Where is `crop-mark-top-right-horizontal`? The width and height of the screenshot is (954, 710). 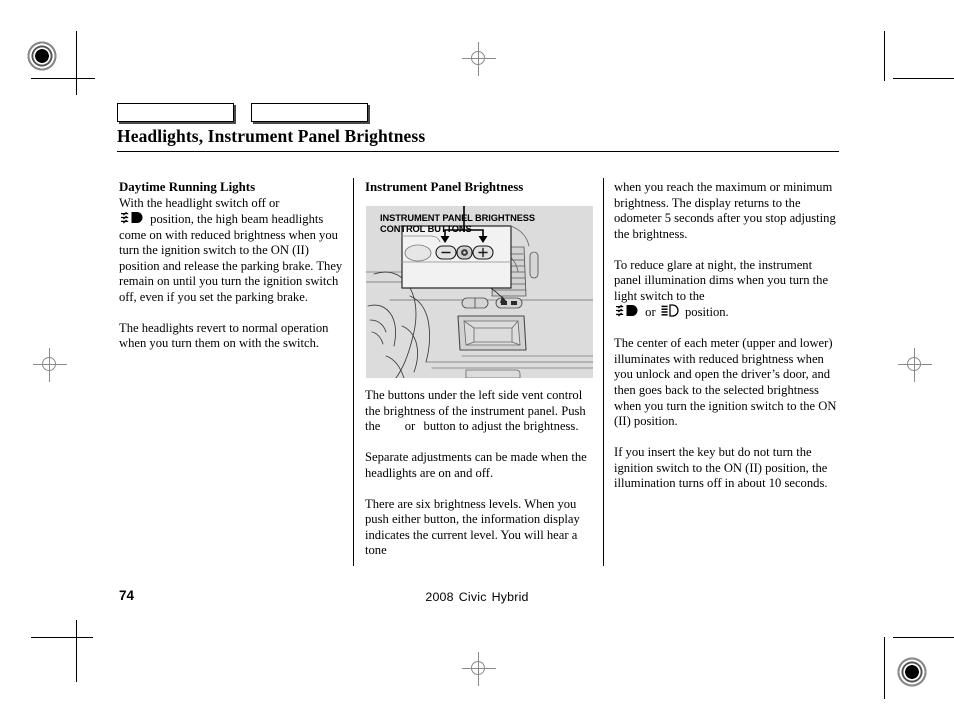
crop-mark-top-right-horizontal is located at coordinates (923, 78).